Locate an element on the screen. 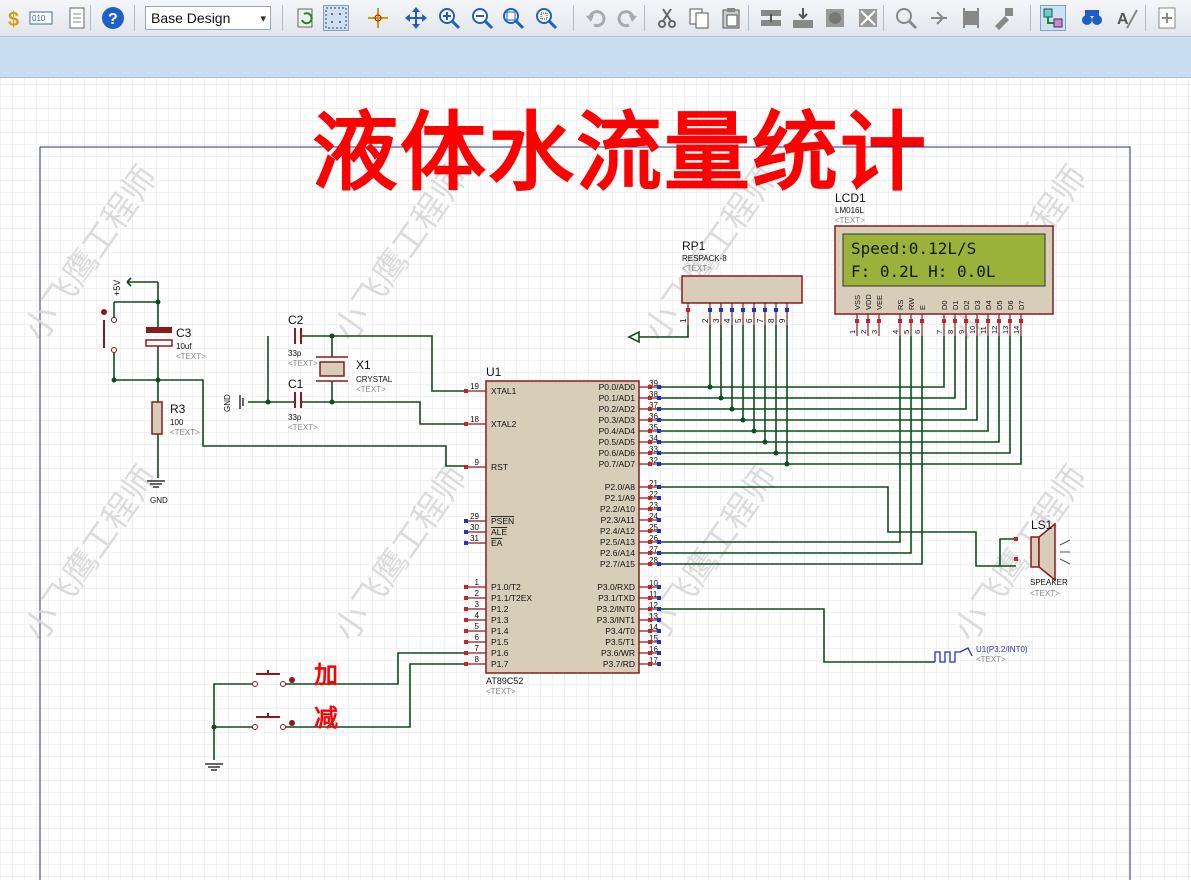 This screenshot has height=880, width=1191. mcu-part: AT89C52 is located at coordinates (504, 681).